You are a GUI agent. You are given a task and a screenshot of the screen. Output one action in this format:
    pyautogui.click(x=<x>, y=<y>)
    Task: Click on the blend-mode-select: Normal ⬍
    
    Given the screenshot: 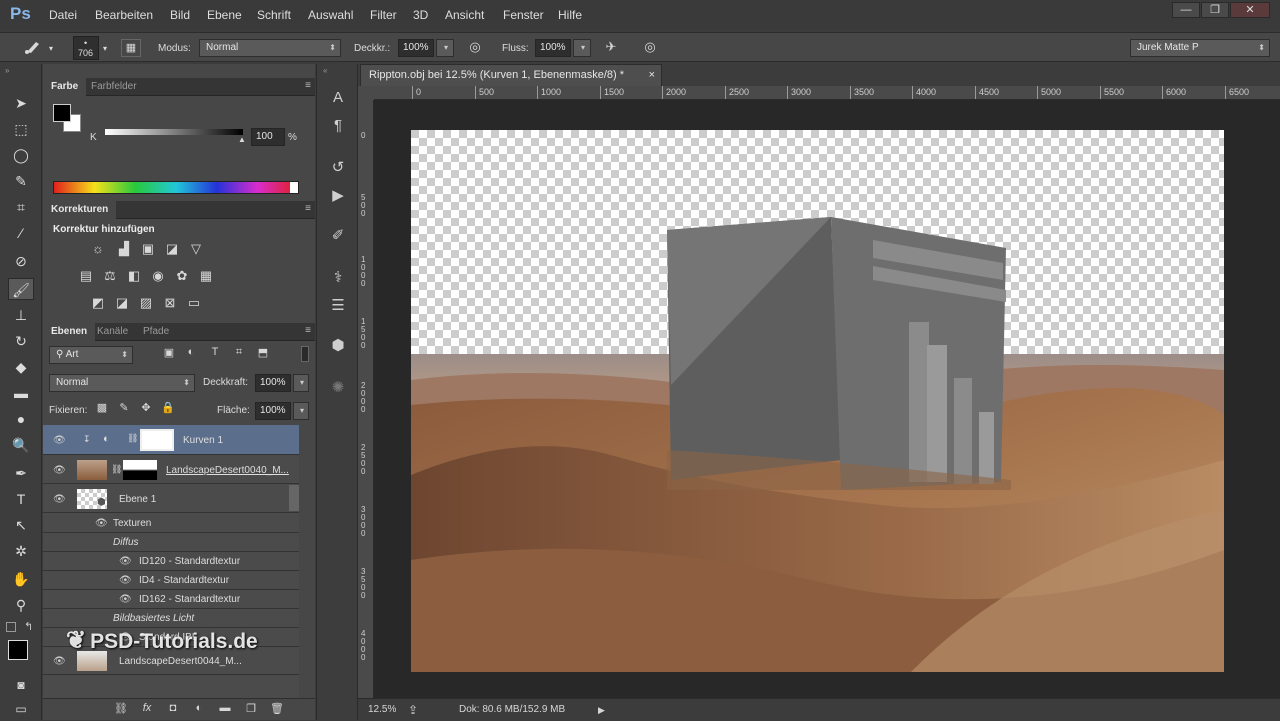 What is the action you would take?
    pyautogui.click(x=122, y=383)
    